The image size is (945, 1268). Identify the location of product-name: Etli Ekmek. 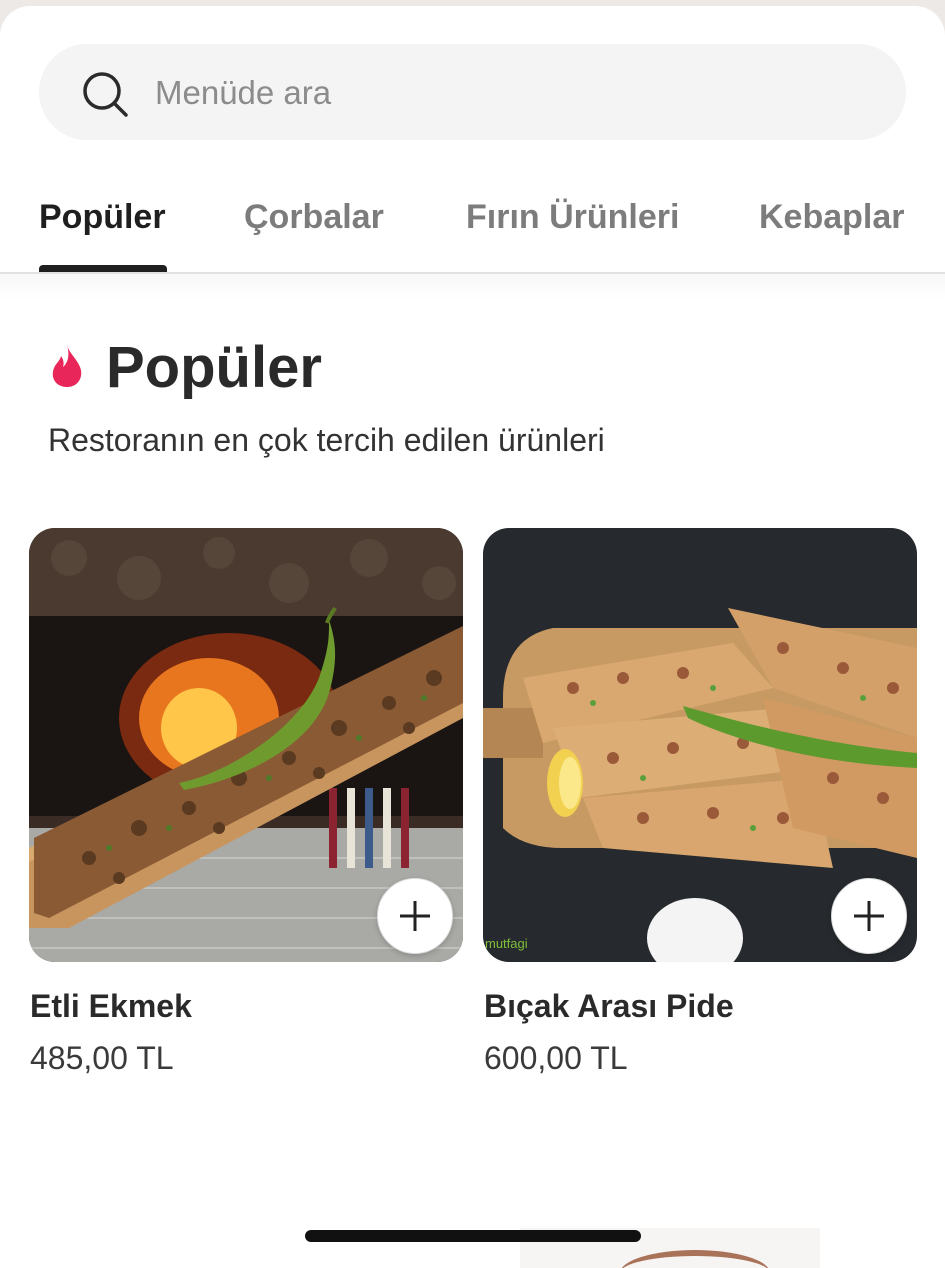
(111, 1006).